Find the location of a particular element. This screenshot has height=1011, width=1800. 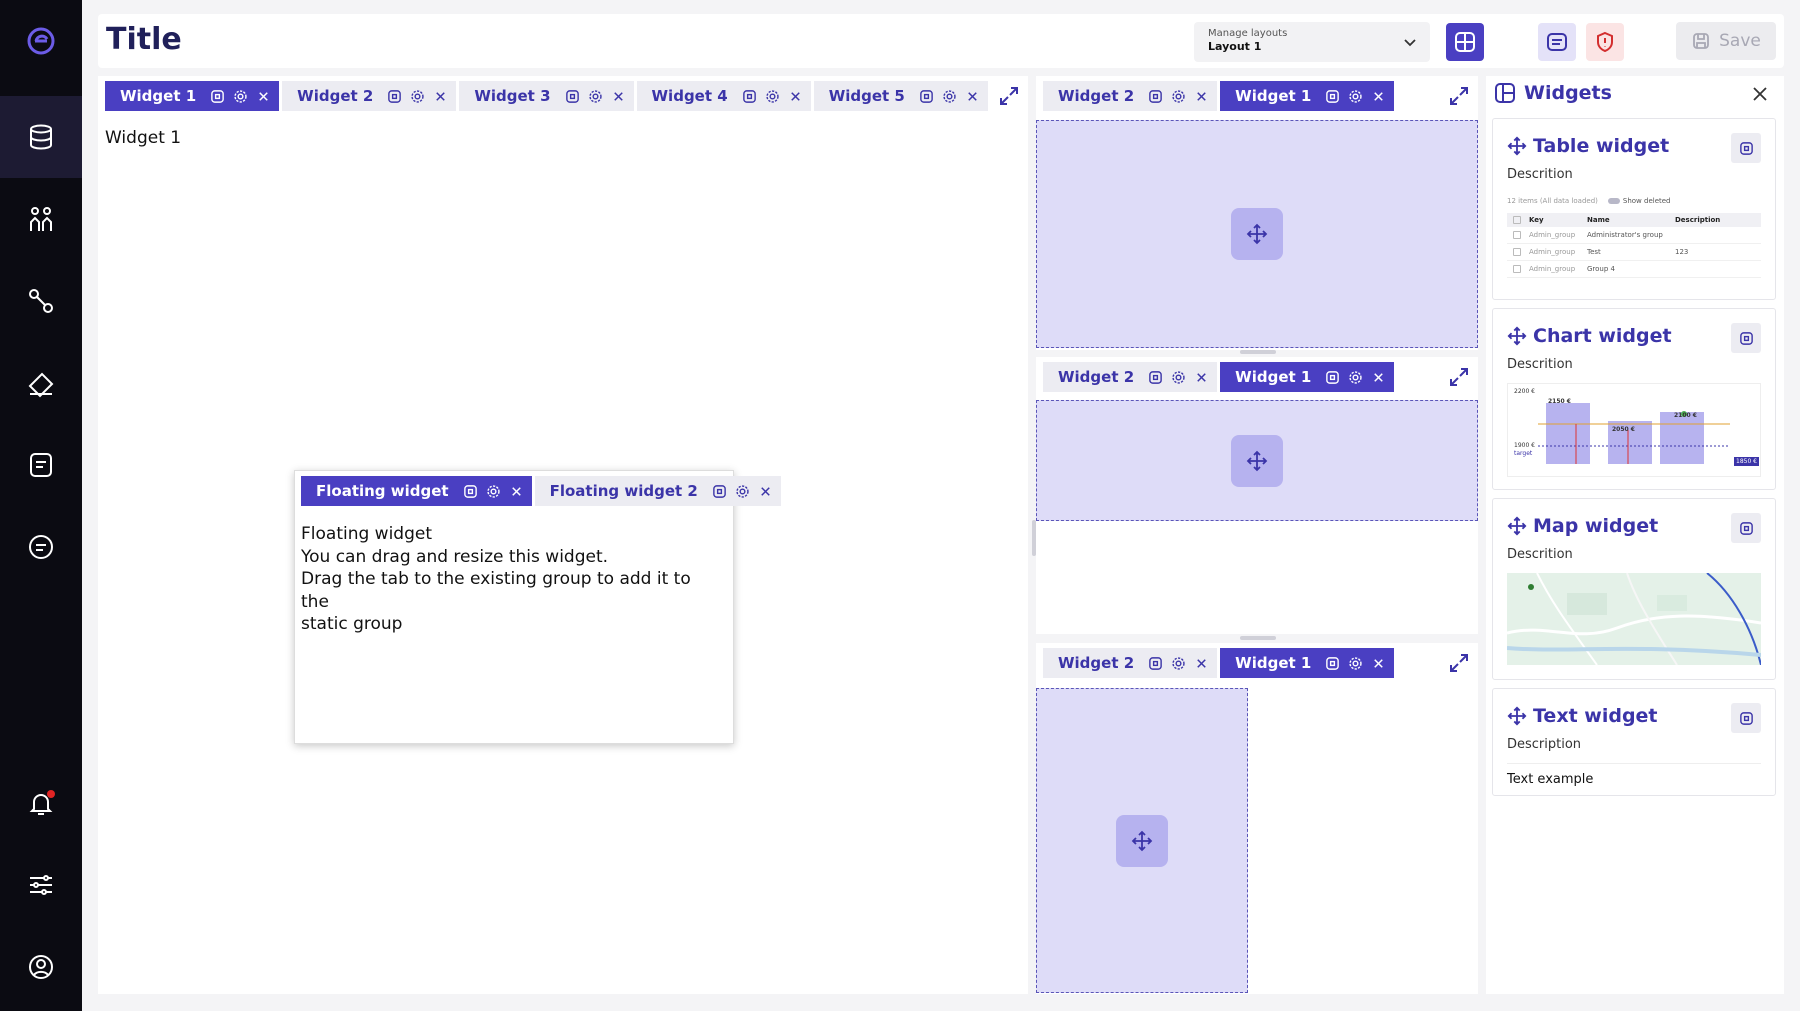

layout-grid-button is located at coordinates (1465, 42).